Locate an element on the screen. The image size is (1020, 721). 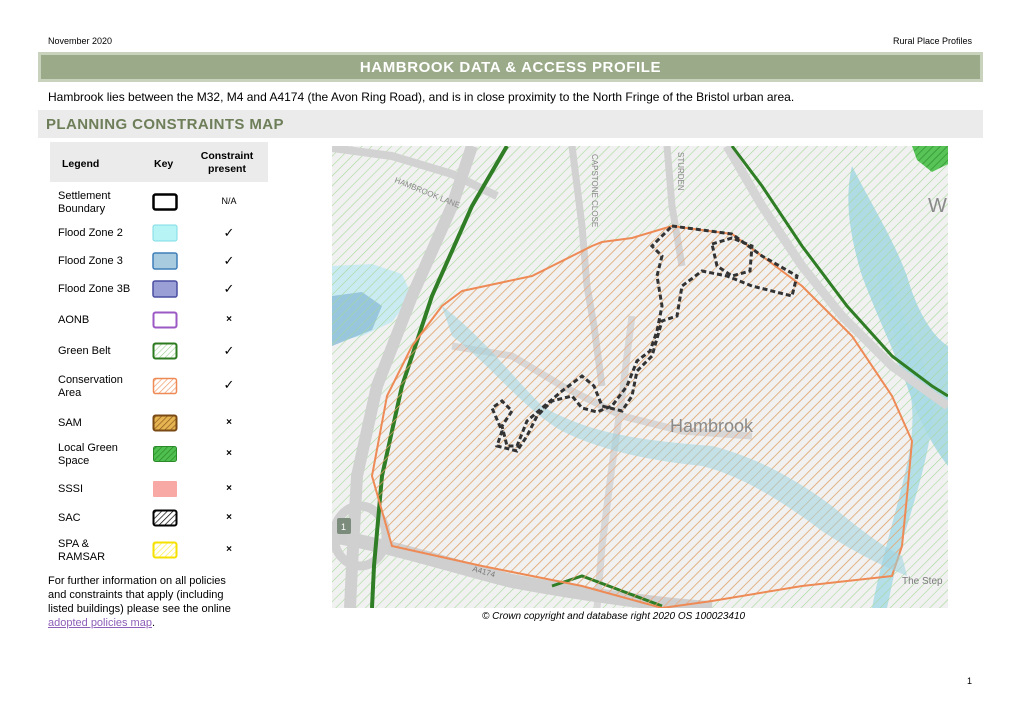
sssi-key is located at coordinates (165, 489).